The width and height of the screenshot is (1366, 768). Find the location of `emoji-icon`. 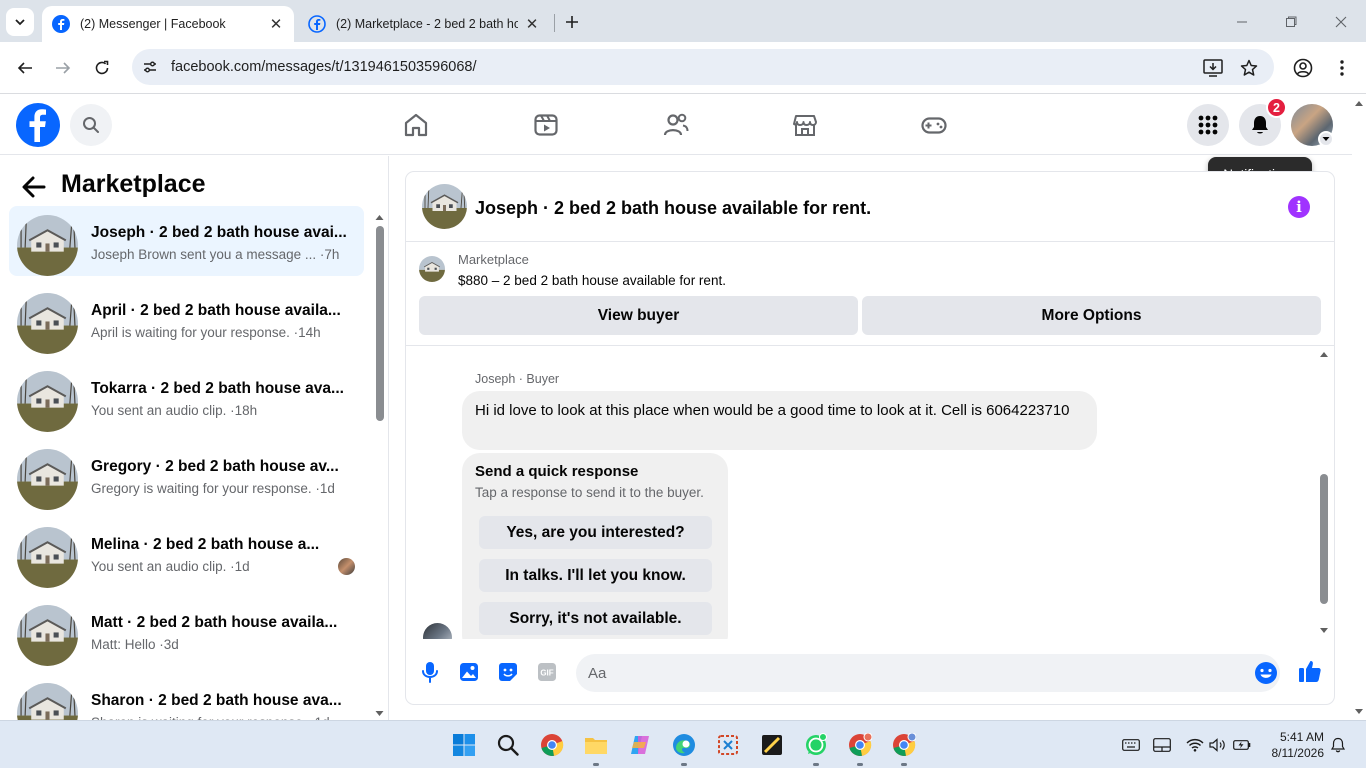

emoji-icon is located at coordinates (1266, 673).